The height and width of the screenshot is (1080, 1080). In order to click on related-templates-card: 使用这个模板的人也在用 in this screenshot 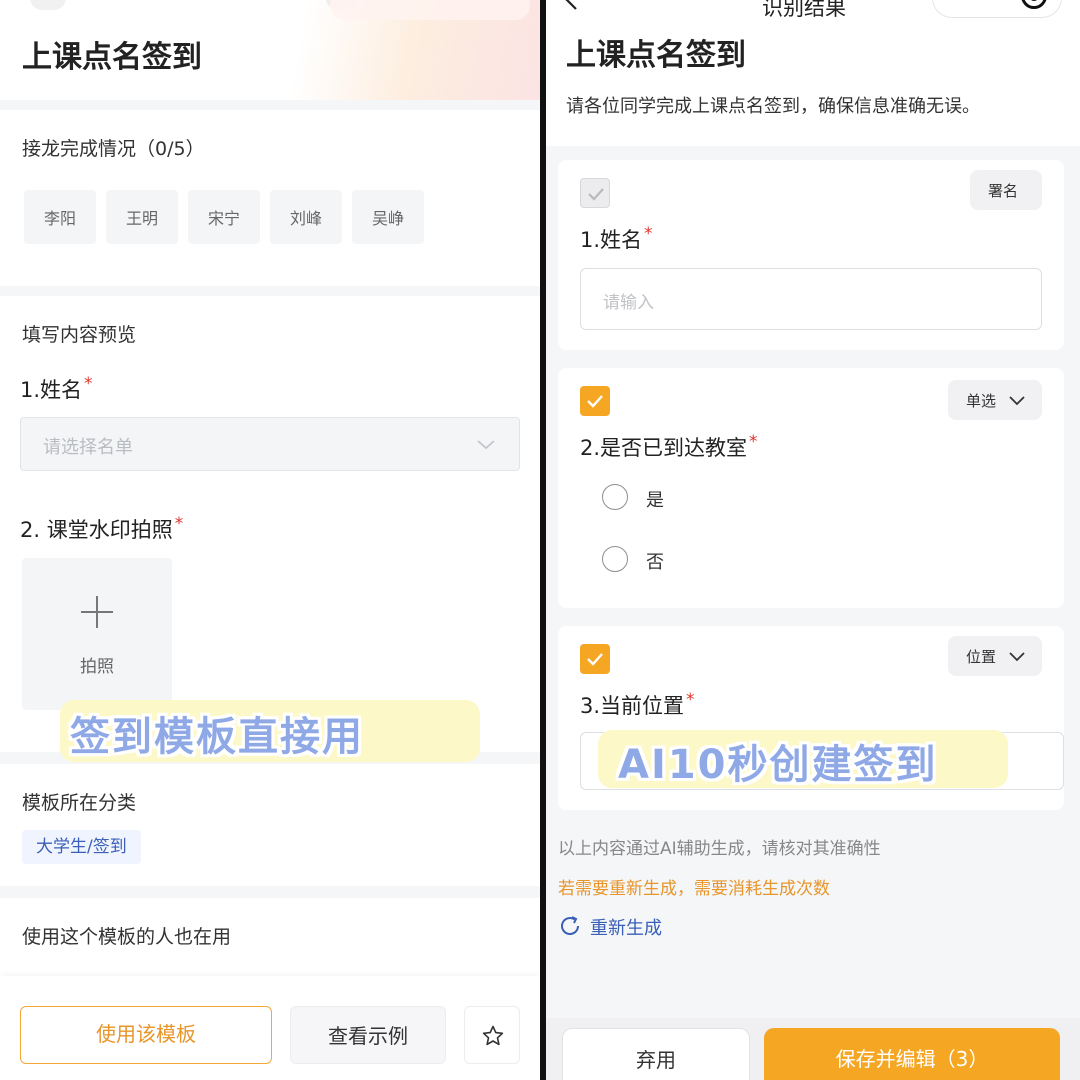, I will do `click(270, 943)`.